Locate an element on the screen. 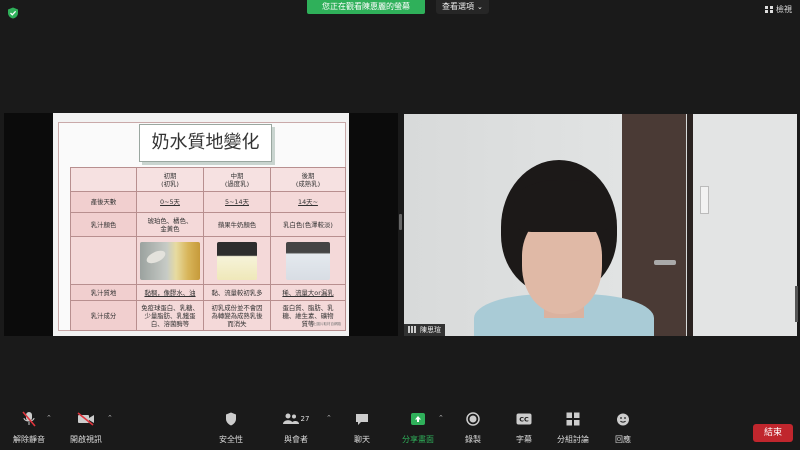  reactions-label: 回應 is located at coordinates (623, 439).